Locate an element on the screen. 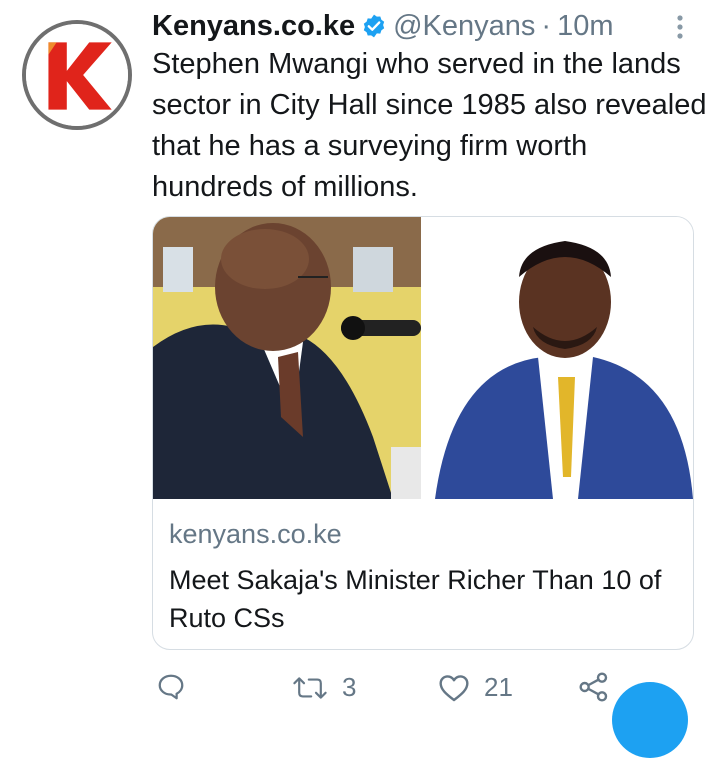 The width and height of the screenshot is (720, 758). like-count: 21 is located at coordinates (498, 687).